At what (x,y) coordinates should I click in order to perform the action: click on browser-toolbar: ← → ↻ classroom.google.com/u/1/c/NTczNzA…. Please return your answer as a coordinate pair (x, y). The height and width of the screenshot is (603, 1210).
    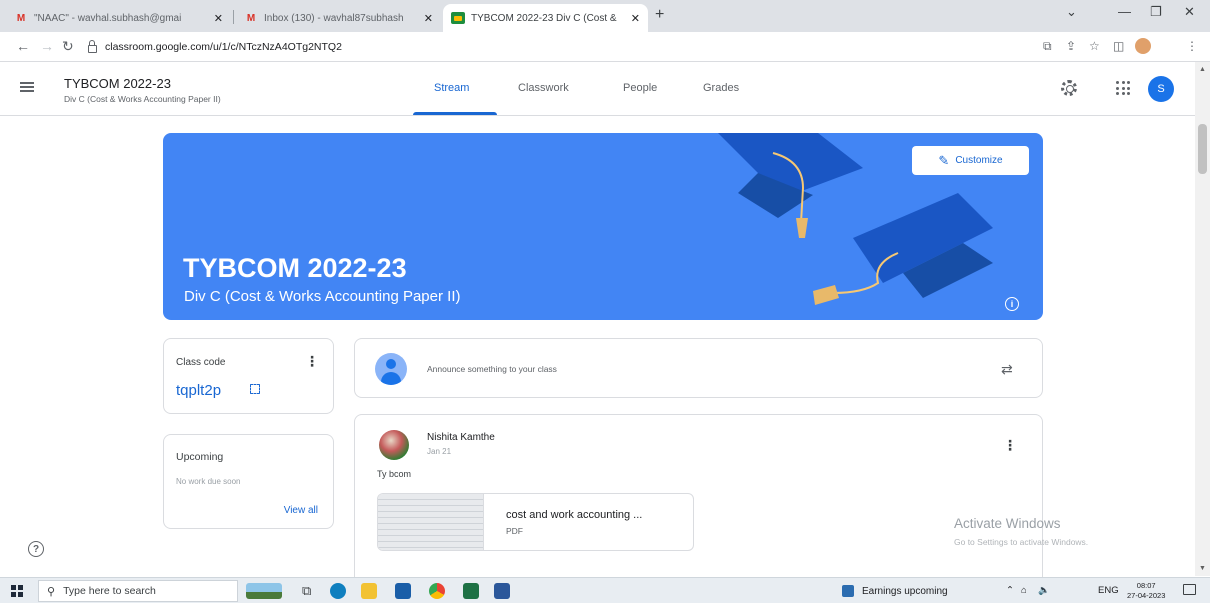
    Looking at the image, I should click on (605, 47).